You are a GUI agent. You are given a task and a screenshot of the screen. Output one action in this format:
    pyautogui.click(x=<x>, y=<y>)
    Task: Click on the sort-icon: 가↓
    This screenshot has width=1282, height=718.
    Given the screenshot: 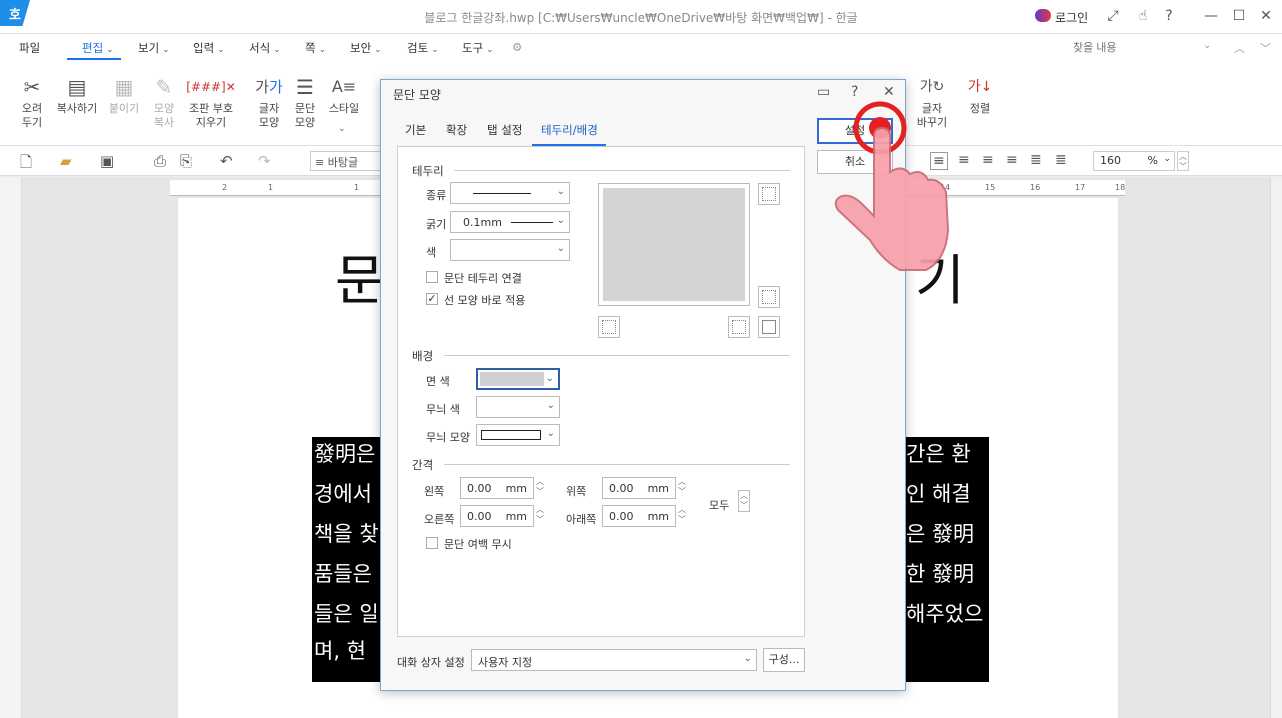 What is the action you would take?
    pyautogui.click(x=980, y=87)
    